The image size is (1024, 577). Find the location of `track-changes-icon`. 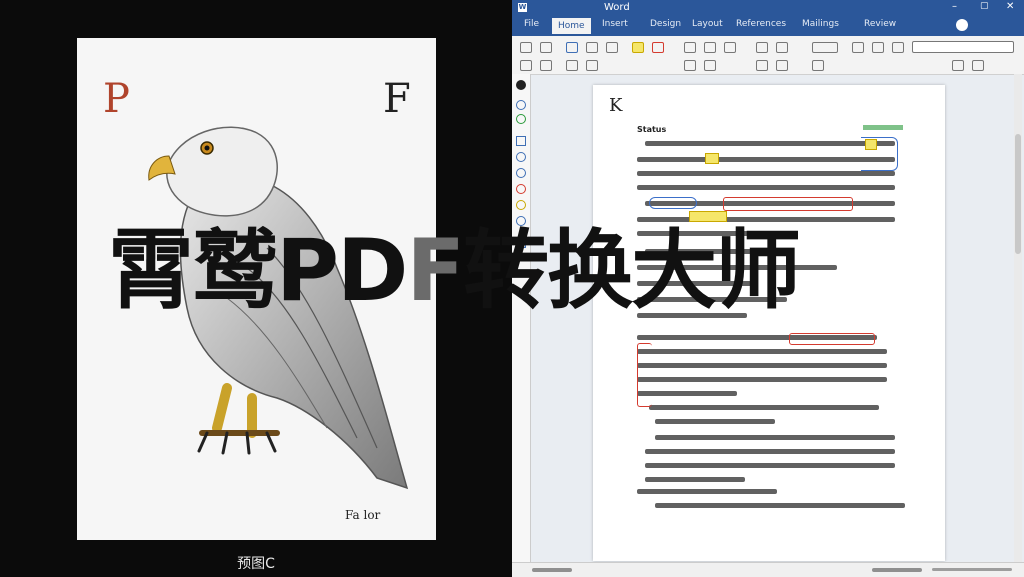

track-changes-icon is located at coordinates (521, 119).